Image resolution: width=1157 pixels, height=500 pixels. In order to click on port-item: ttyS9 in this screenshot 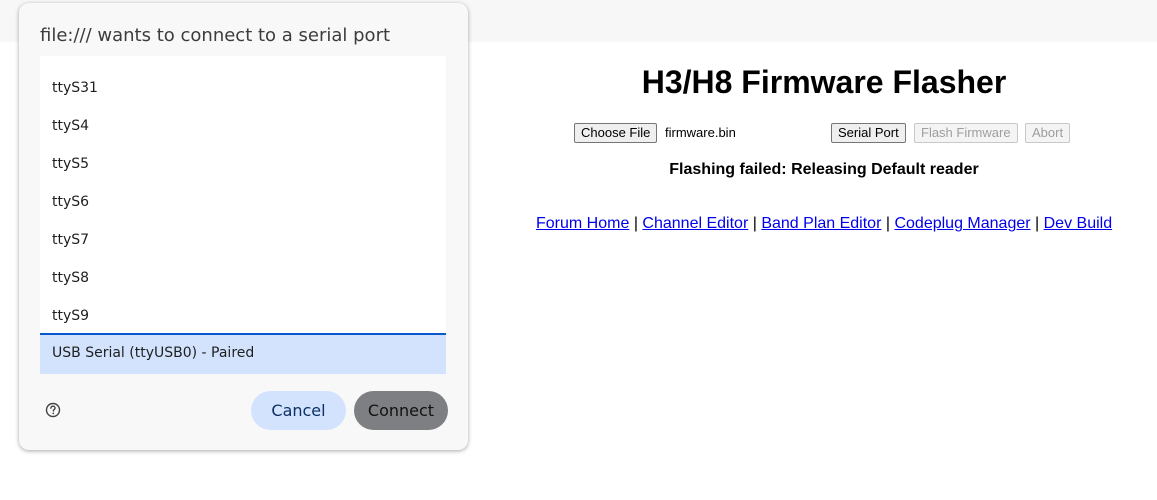, I will do `click(243, 316)`.